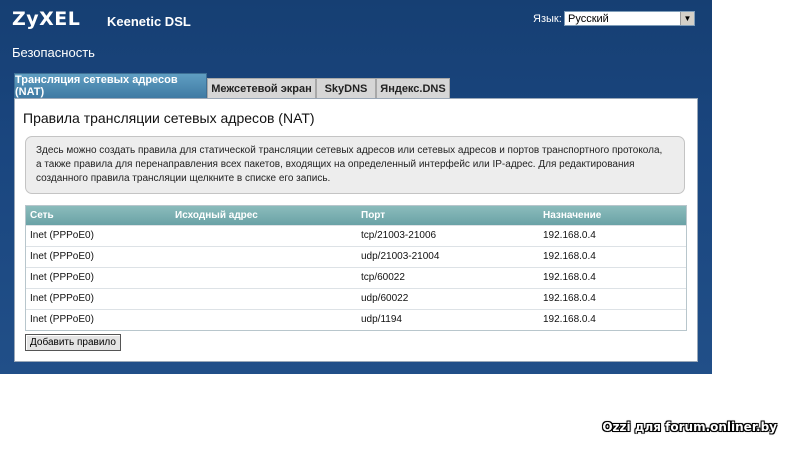 The width and height of the screenshot is (800, 450). What do you see at coordinates (46, 19) in the screenshot?
I see `zyxel-logo: ZyXEL` at bounding box center [46, 19].